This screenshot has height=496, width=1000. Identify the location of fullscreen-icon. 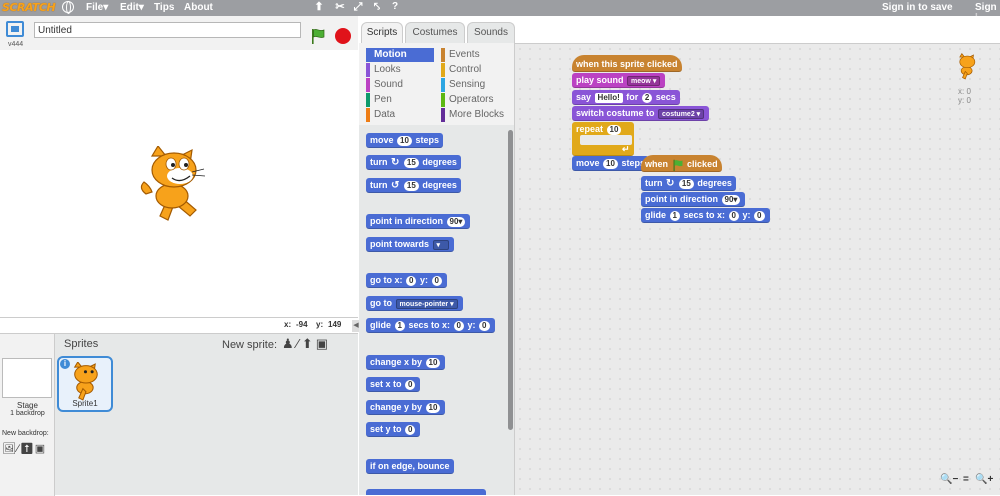
(15, 29).